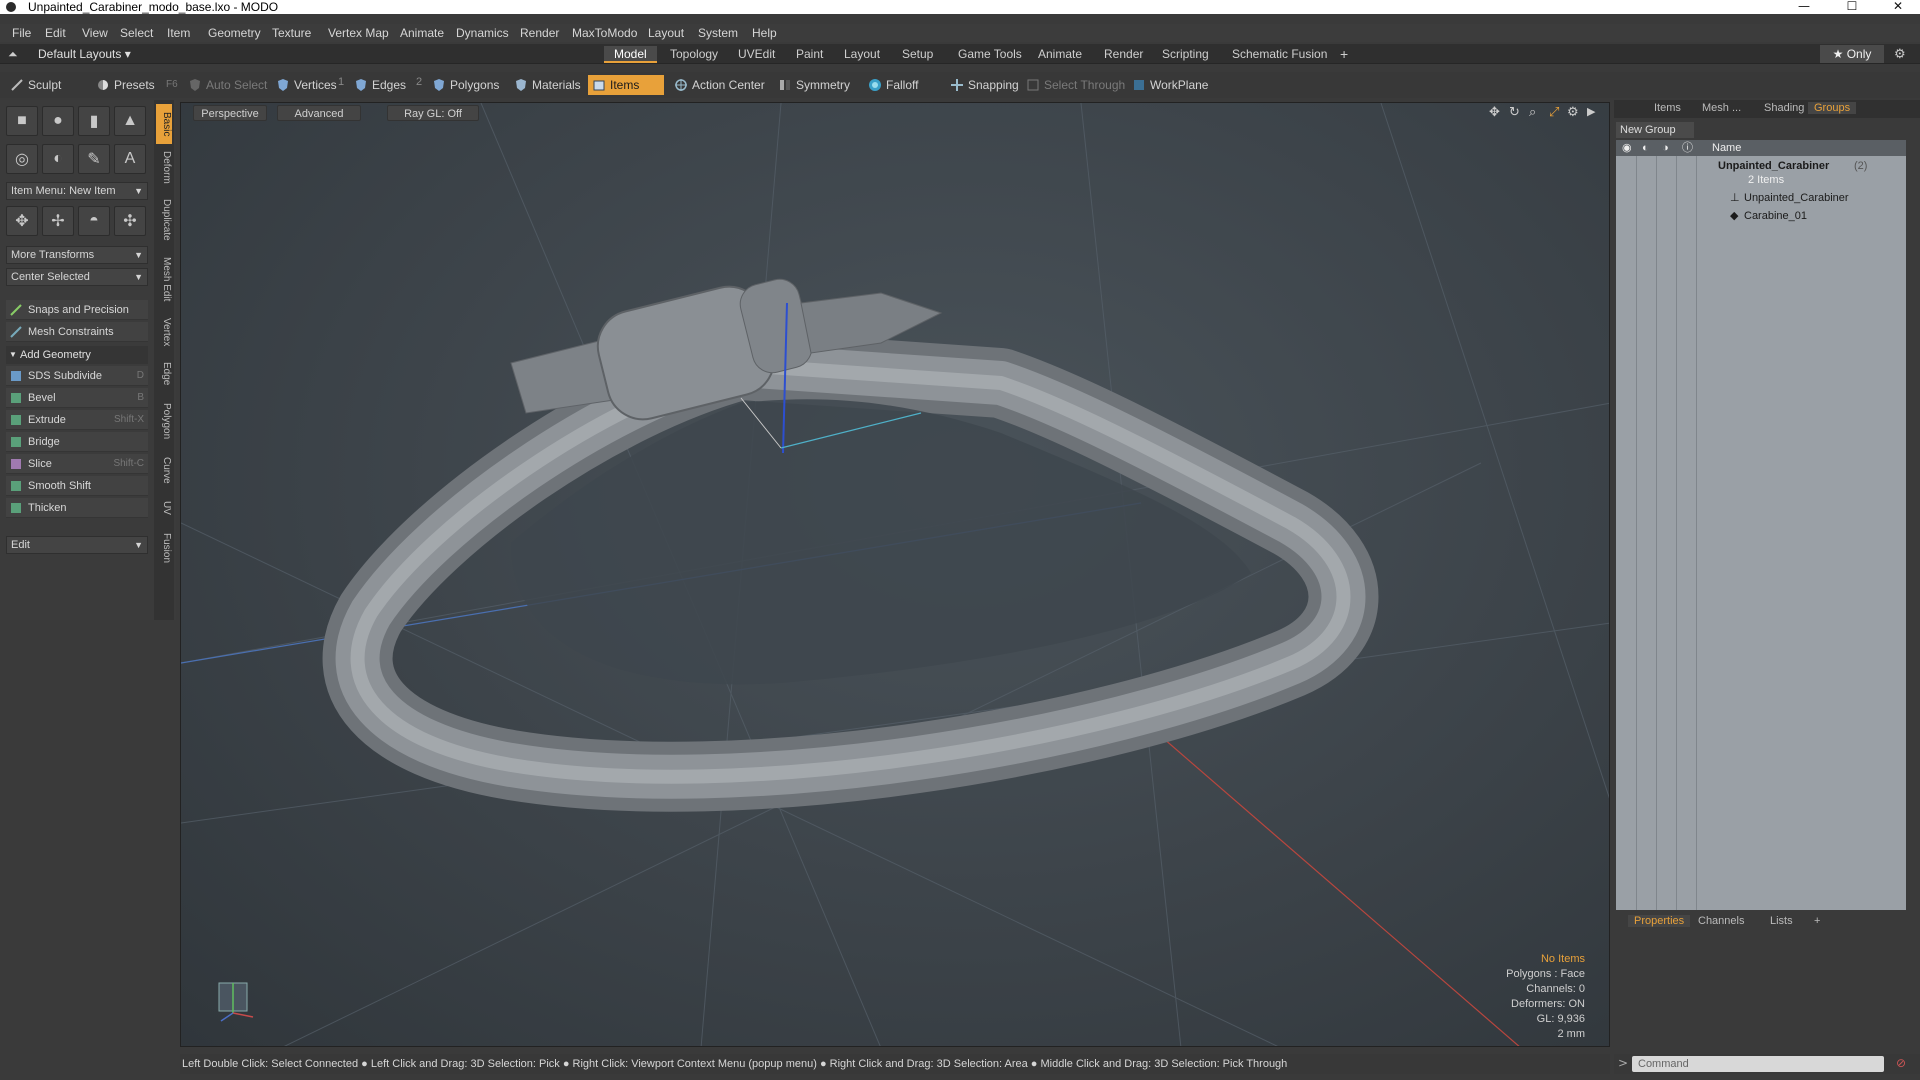 This screenshot has width=1920, height=1080. What do you see at coordinates (234, 33) in the screenshot?
I see `menu-geometry: Geometry` at bounding box center [234, 33].